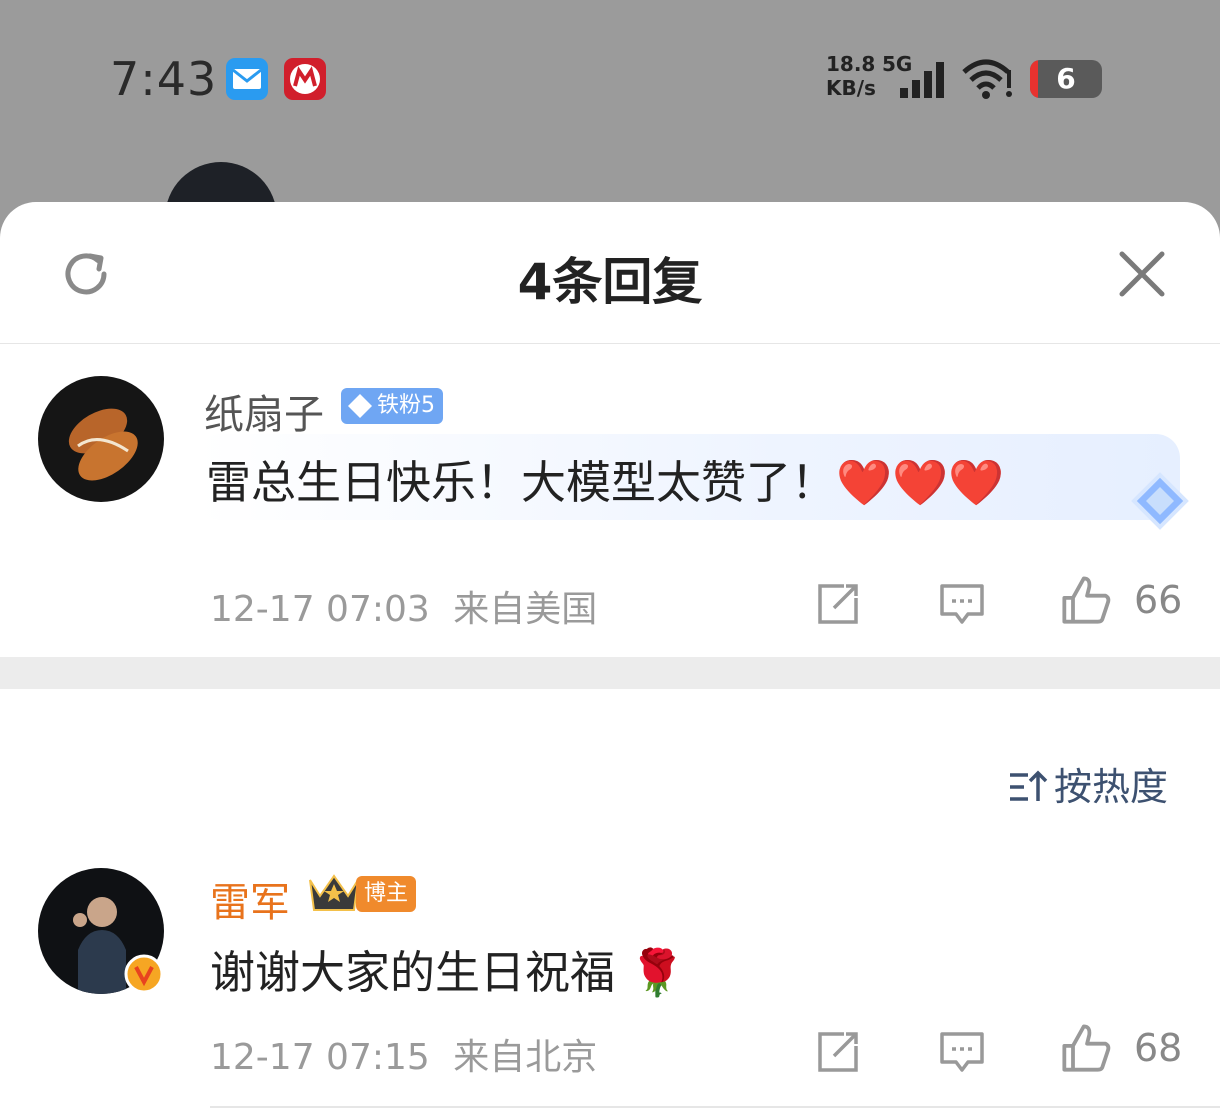 This screenshot has height=1111, width=1220. Describe the element at coordinates (247, 79) in the screenshot. I see `mail-icon` at that location.